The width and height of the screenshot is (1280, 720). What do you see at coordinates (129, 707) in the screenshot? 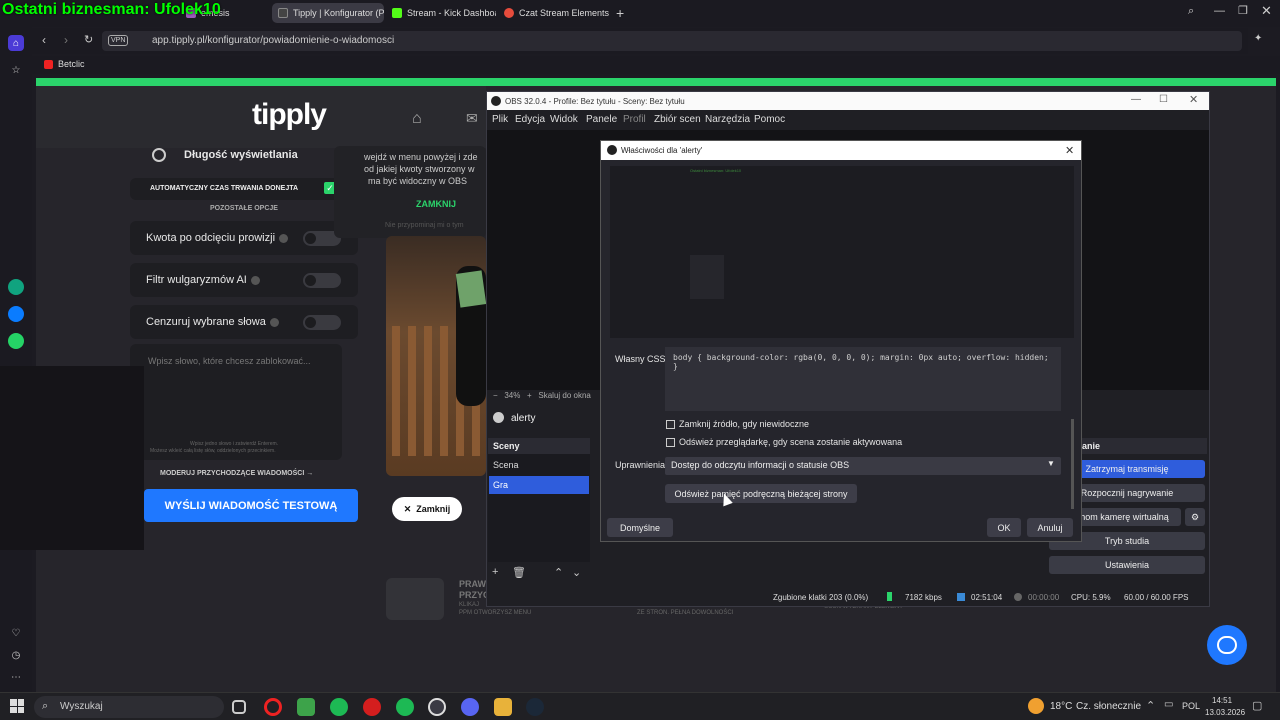
I see `taskbar-search: ⌕ Wyszukaj` at bounding box center [129, 707].